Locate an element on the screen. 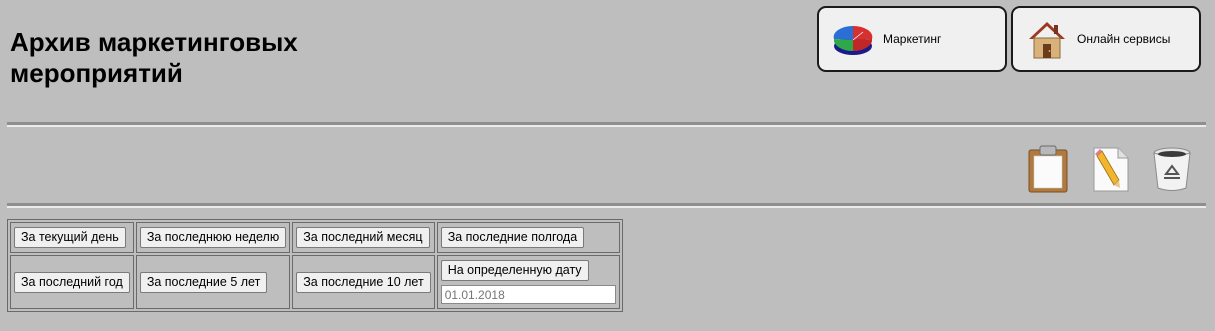 The height and width of the screenshot is (331, 1215). clipboard-button is located at coordinates (1048, 169).